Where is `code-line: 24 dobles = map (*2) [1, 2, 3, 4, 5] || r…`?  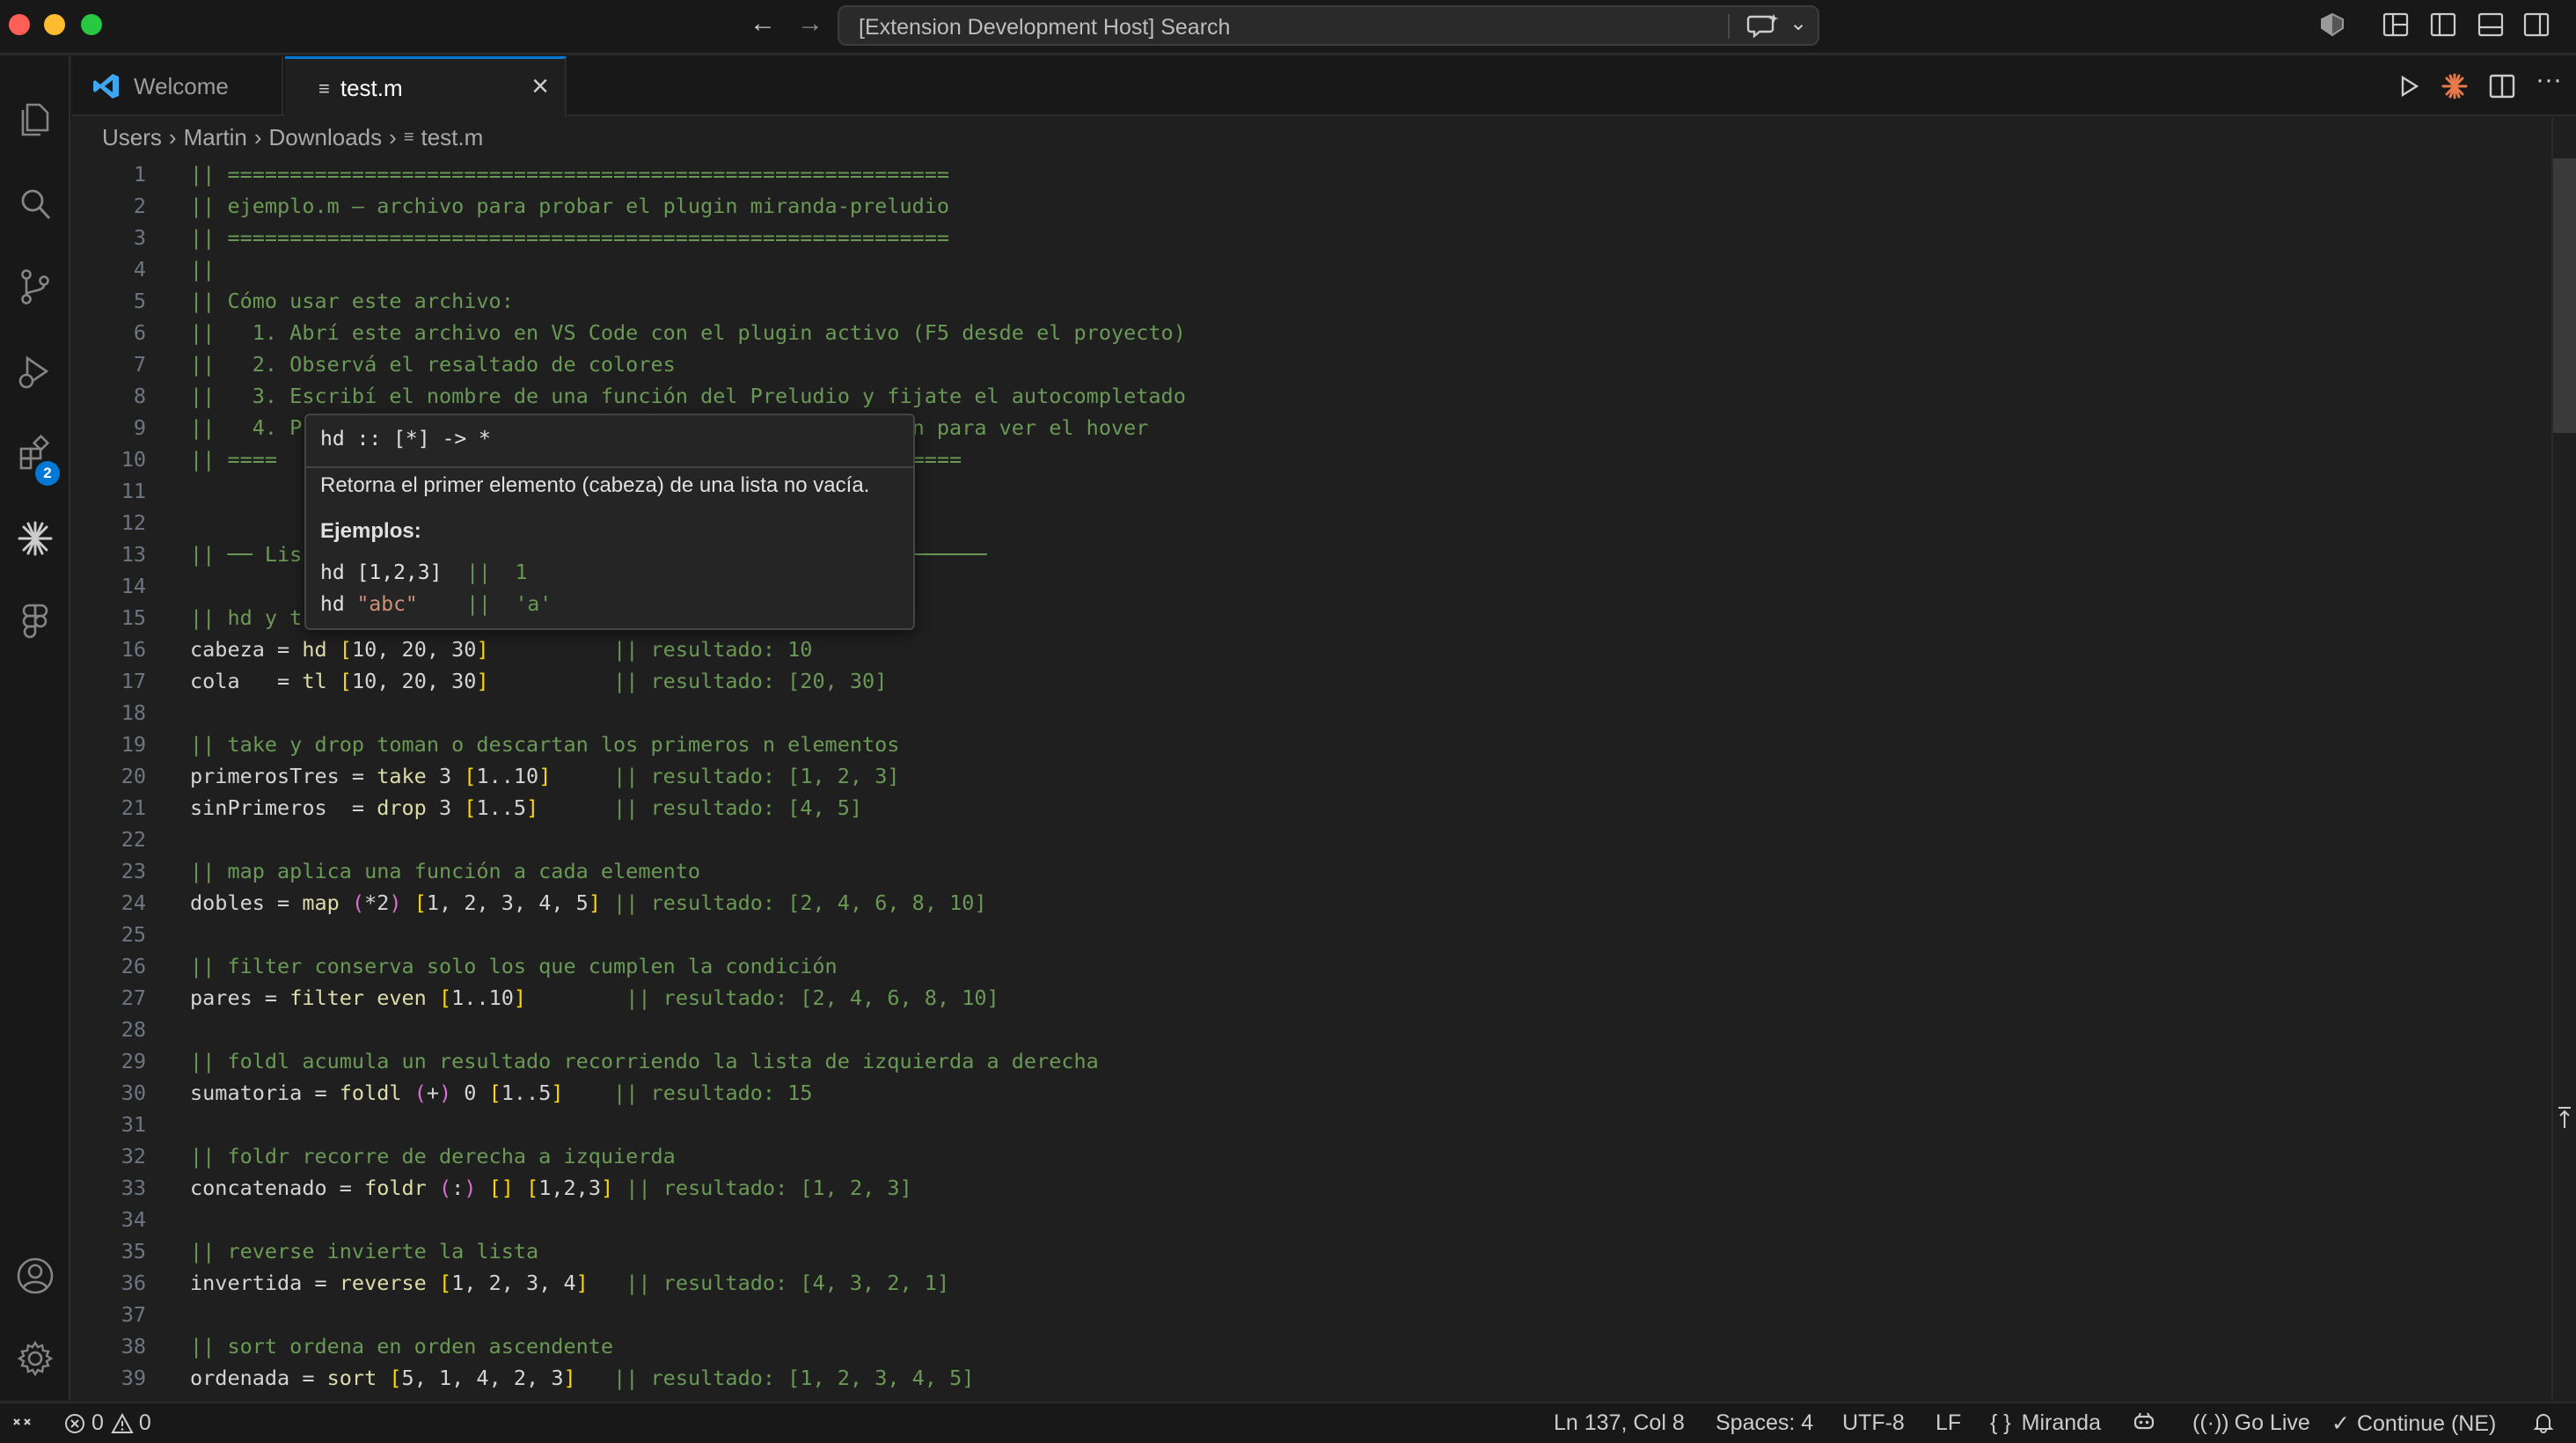
code-line: 24 dobles = map (*2) [1, 2, 3, 4, 5] || r… is located at coordinates (1312, 903).